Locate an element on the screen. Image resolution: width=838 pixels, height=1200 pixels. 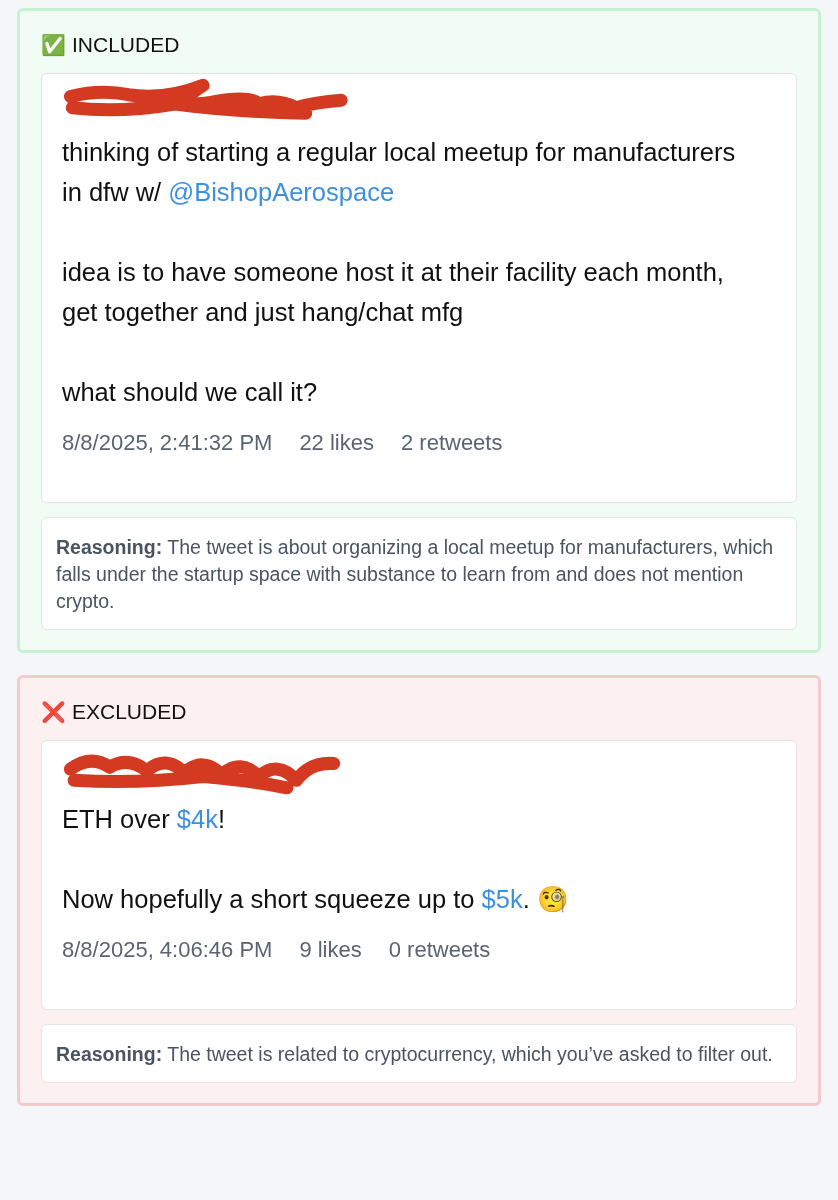
tweet-text: thinking of starting a regular local meetup for manufacturers in dfw w/ @BishopAerospace is located at coordinates (399, 172).